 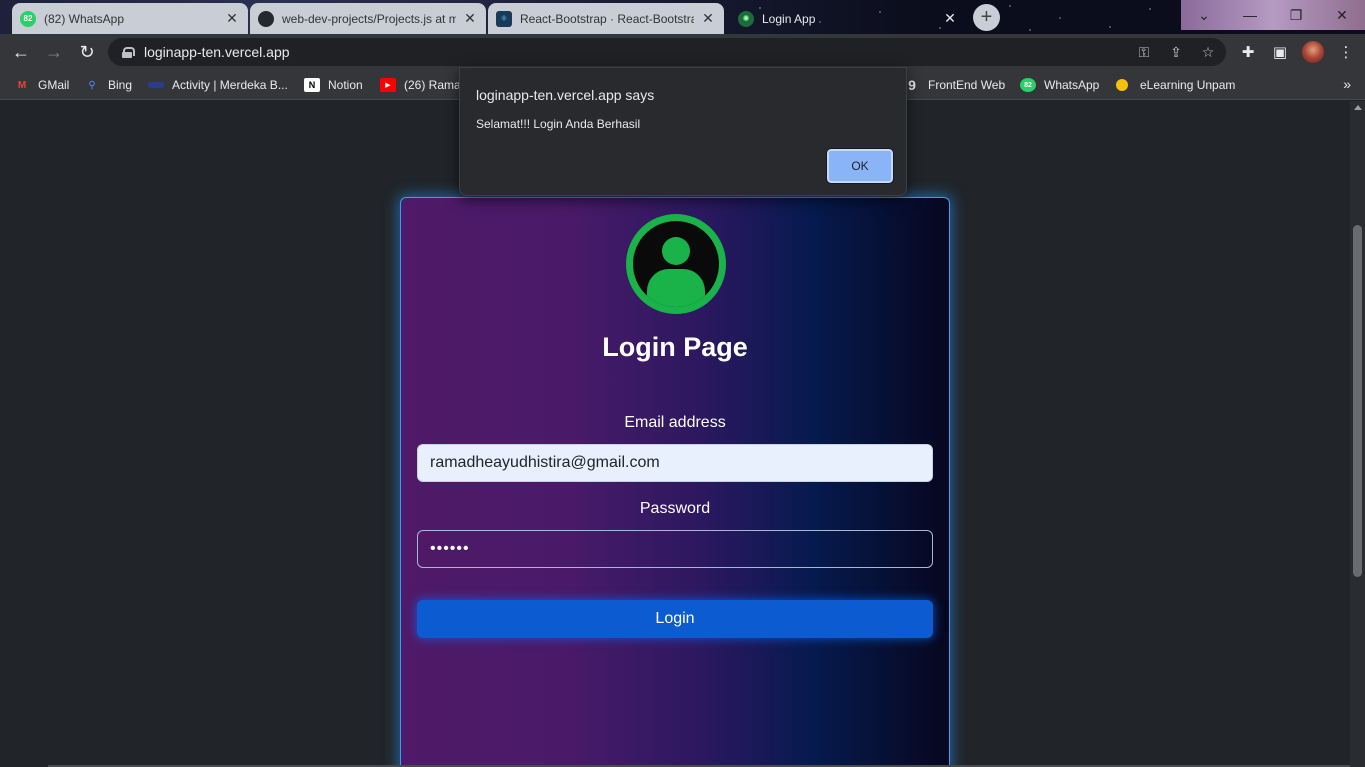 I want to click on tab-react-bootstrap: ⚛ React-Bootstrap · React-Bootstra ✕, so click(x=606, y=18).